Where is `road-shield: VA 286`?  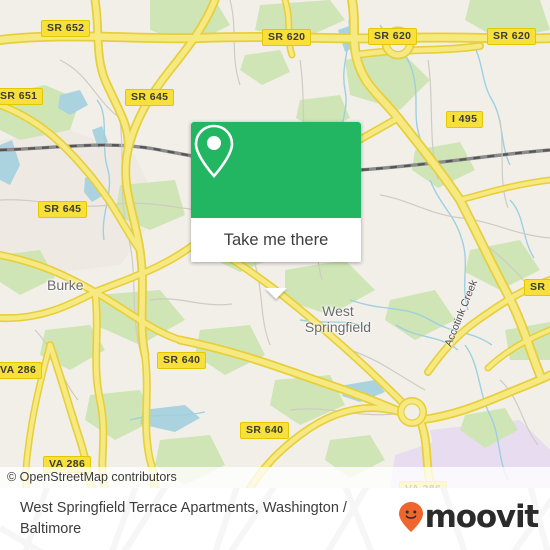
road-shield: VA 286 is located at coordinates (21, 370).